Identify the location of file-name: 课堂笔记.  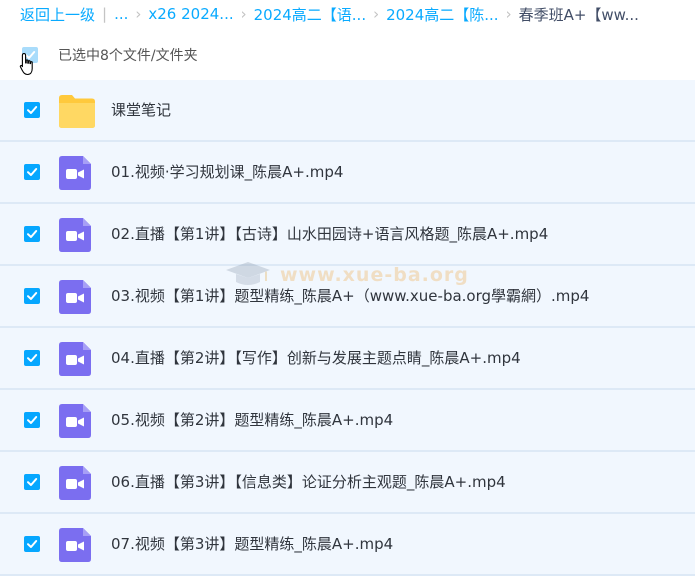
(141, 110).